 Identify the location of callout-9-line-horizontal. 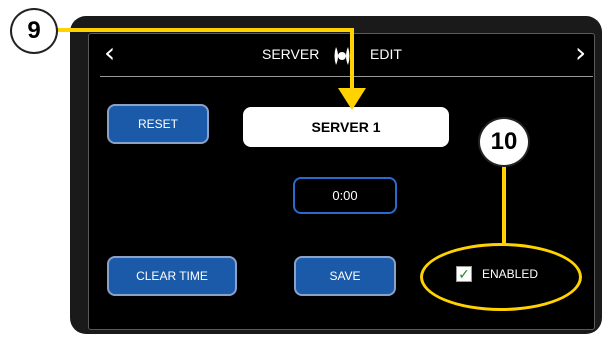
(205, 30).